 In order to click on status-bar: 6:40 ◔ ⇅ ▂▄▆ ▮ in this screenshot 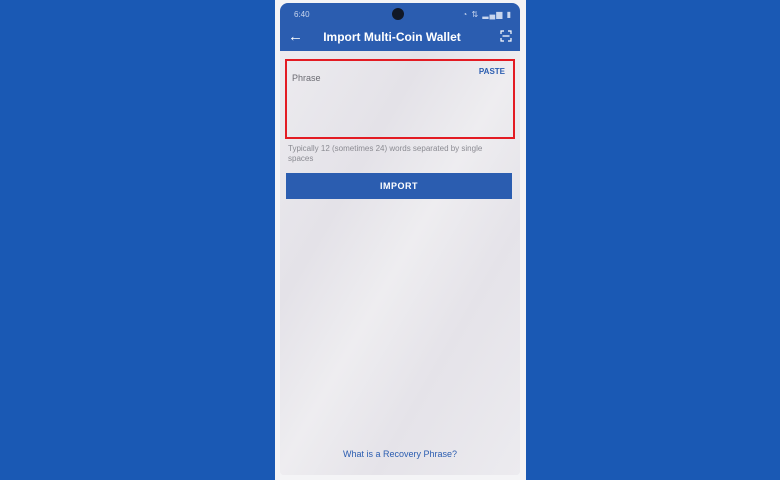, I will do `click(400, 14)`.